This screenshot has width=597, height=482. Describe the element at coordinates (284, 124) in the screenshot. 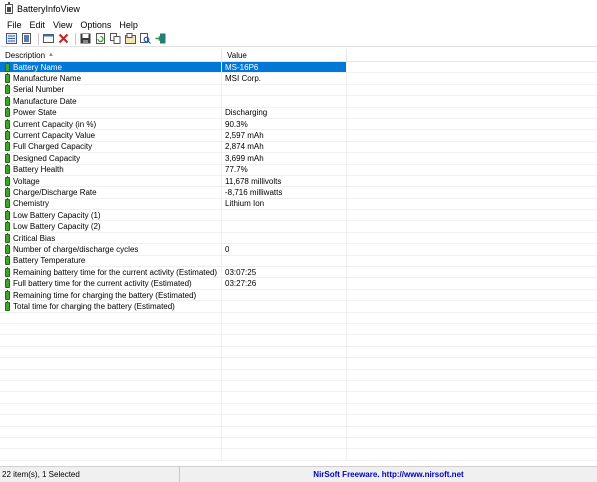

I see `value-cell: 90.3%` at that location.